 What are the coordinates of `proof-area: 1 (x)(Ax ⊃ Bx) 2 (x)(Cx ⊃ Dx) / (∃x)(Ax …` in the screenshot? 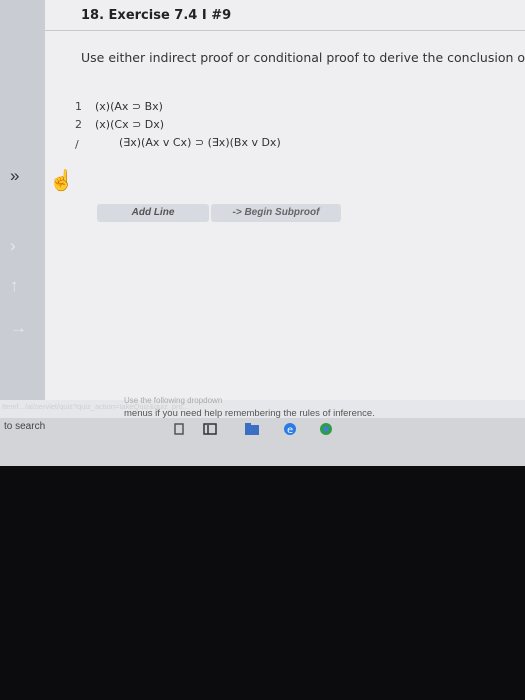 It's located at (295, 128).